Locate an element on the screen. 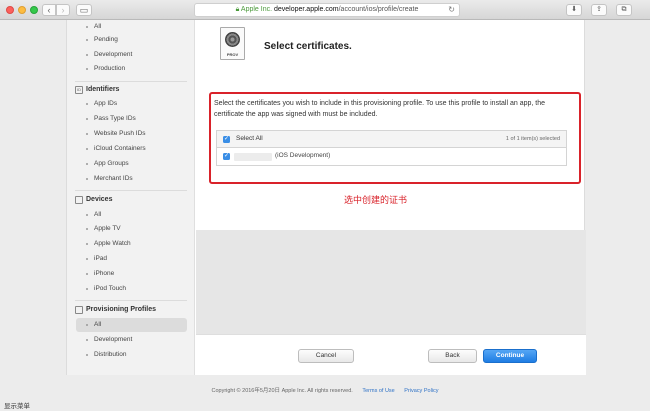 The width and height of the screenshot is (650, 411). sidebar-heading-label: Devices is located at coordinates (99, 199).